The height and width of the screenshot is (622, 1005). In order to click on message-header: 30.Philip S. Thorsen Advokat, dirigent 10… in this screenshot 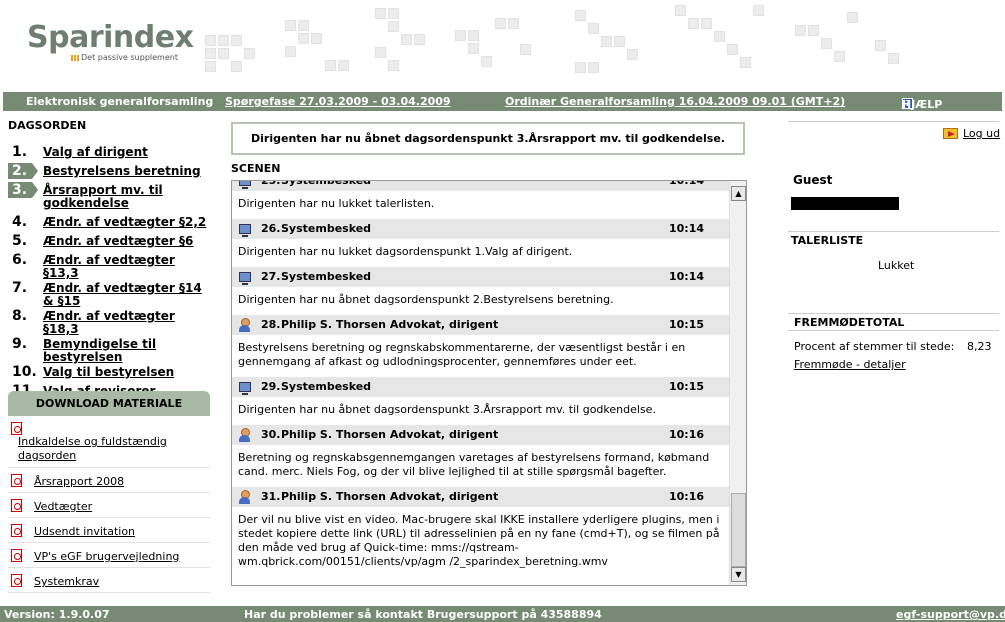, I will do `click(481, 435)`.